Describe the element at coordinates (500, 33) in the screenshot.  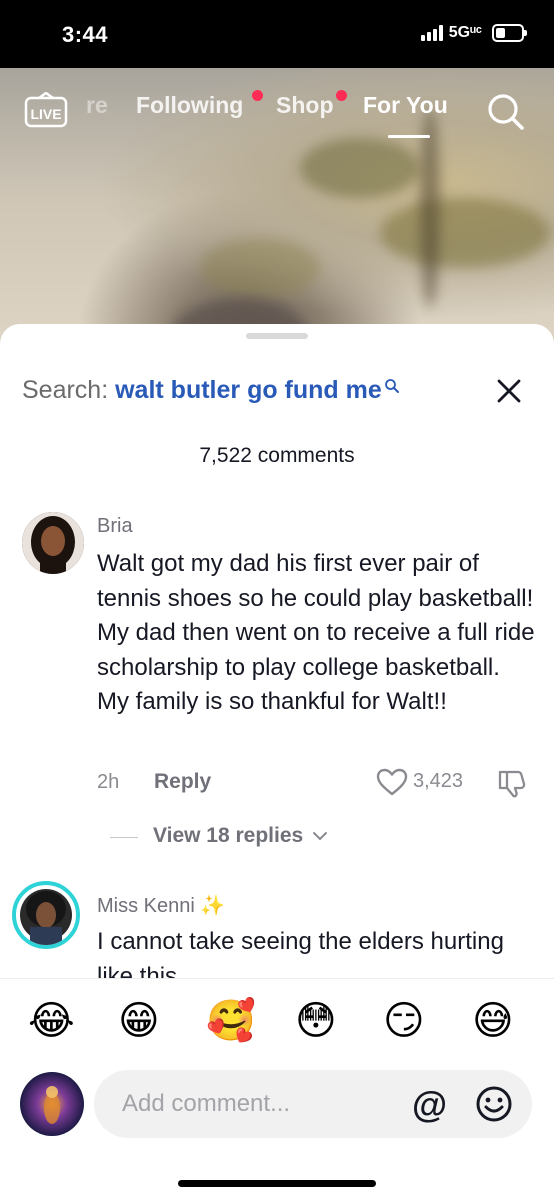
I see `battery-level` at that location.